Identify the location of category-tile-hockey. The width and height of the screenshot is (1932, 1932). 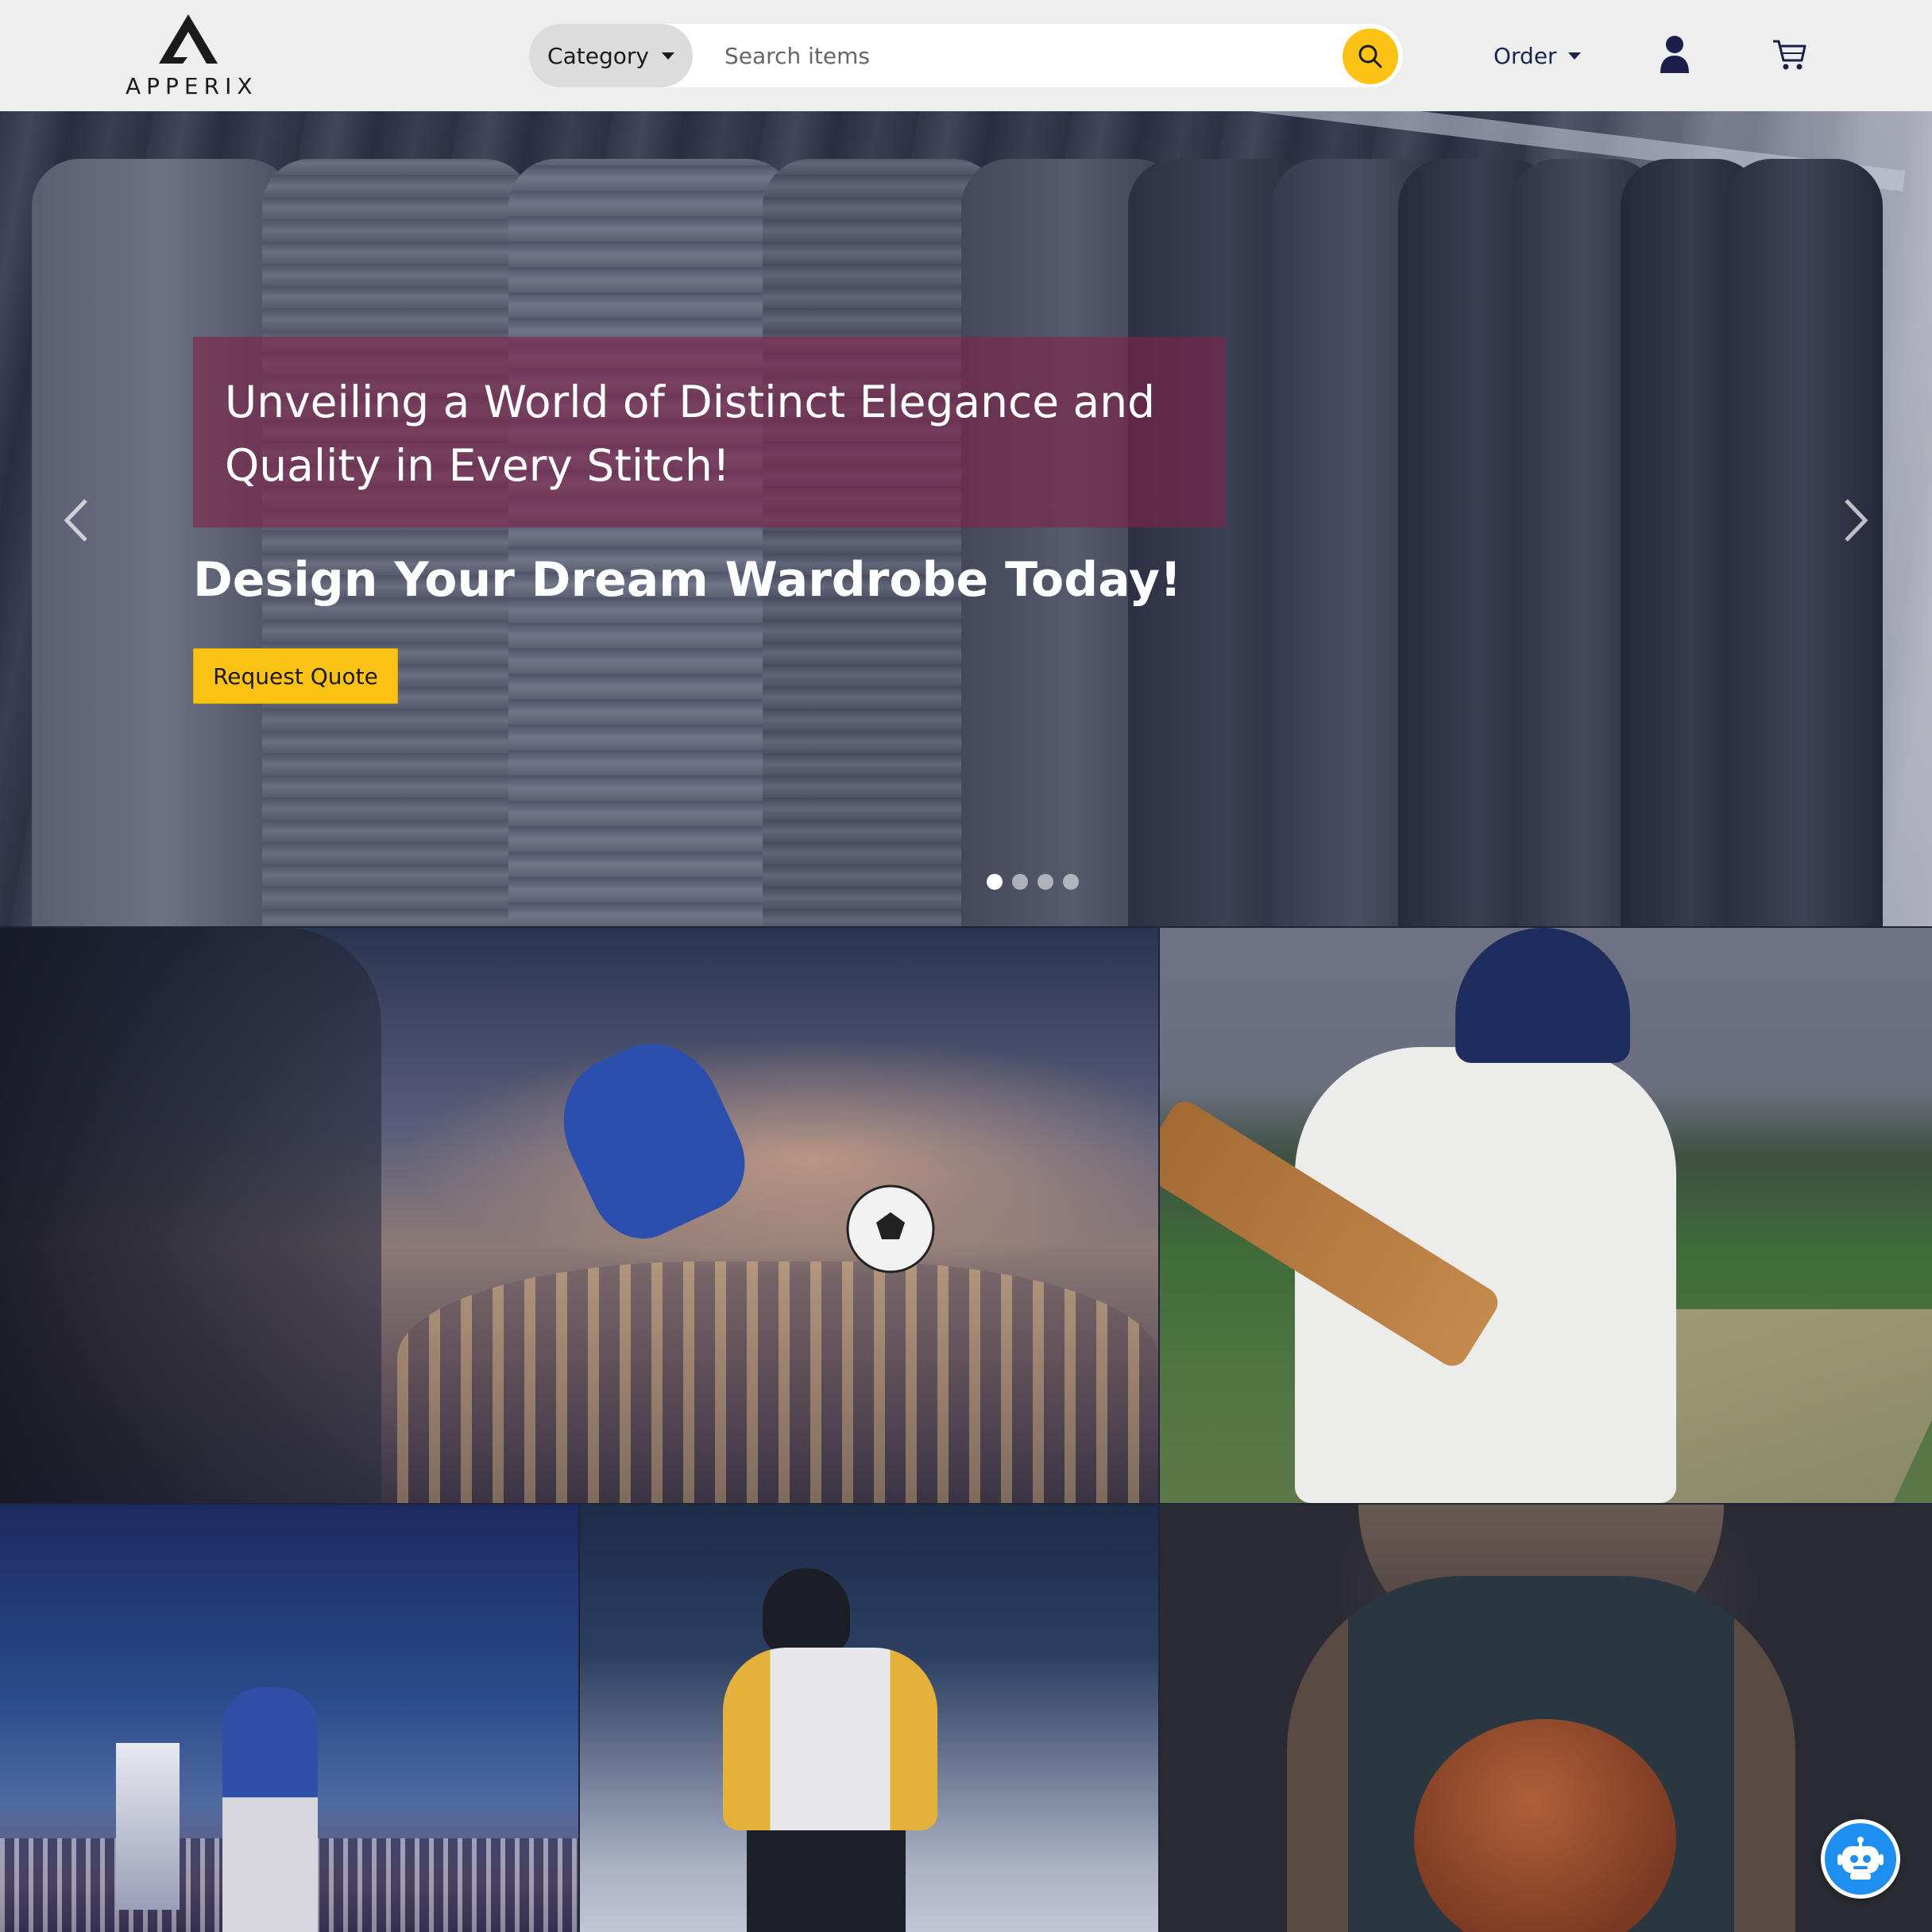
(869, 1718).